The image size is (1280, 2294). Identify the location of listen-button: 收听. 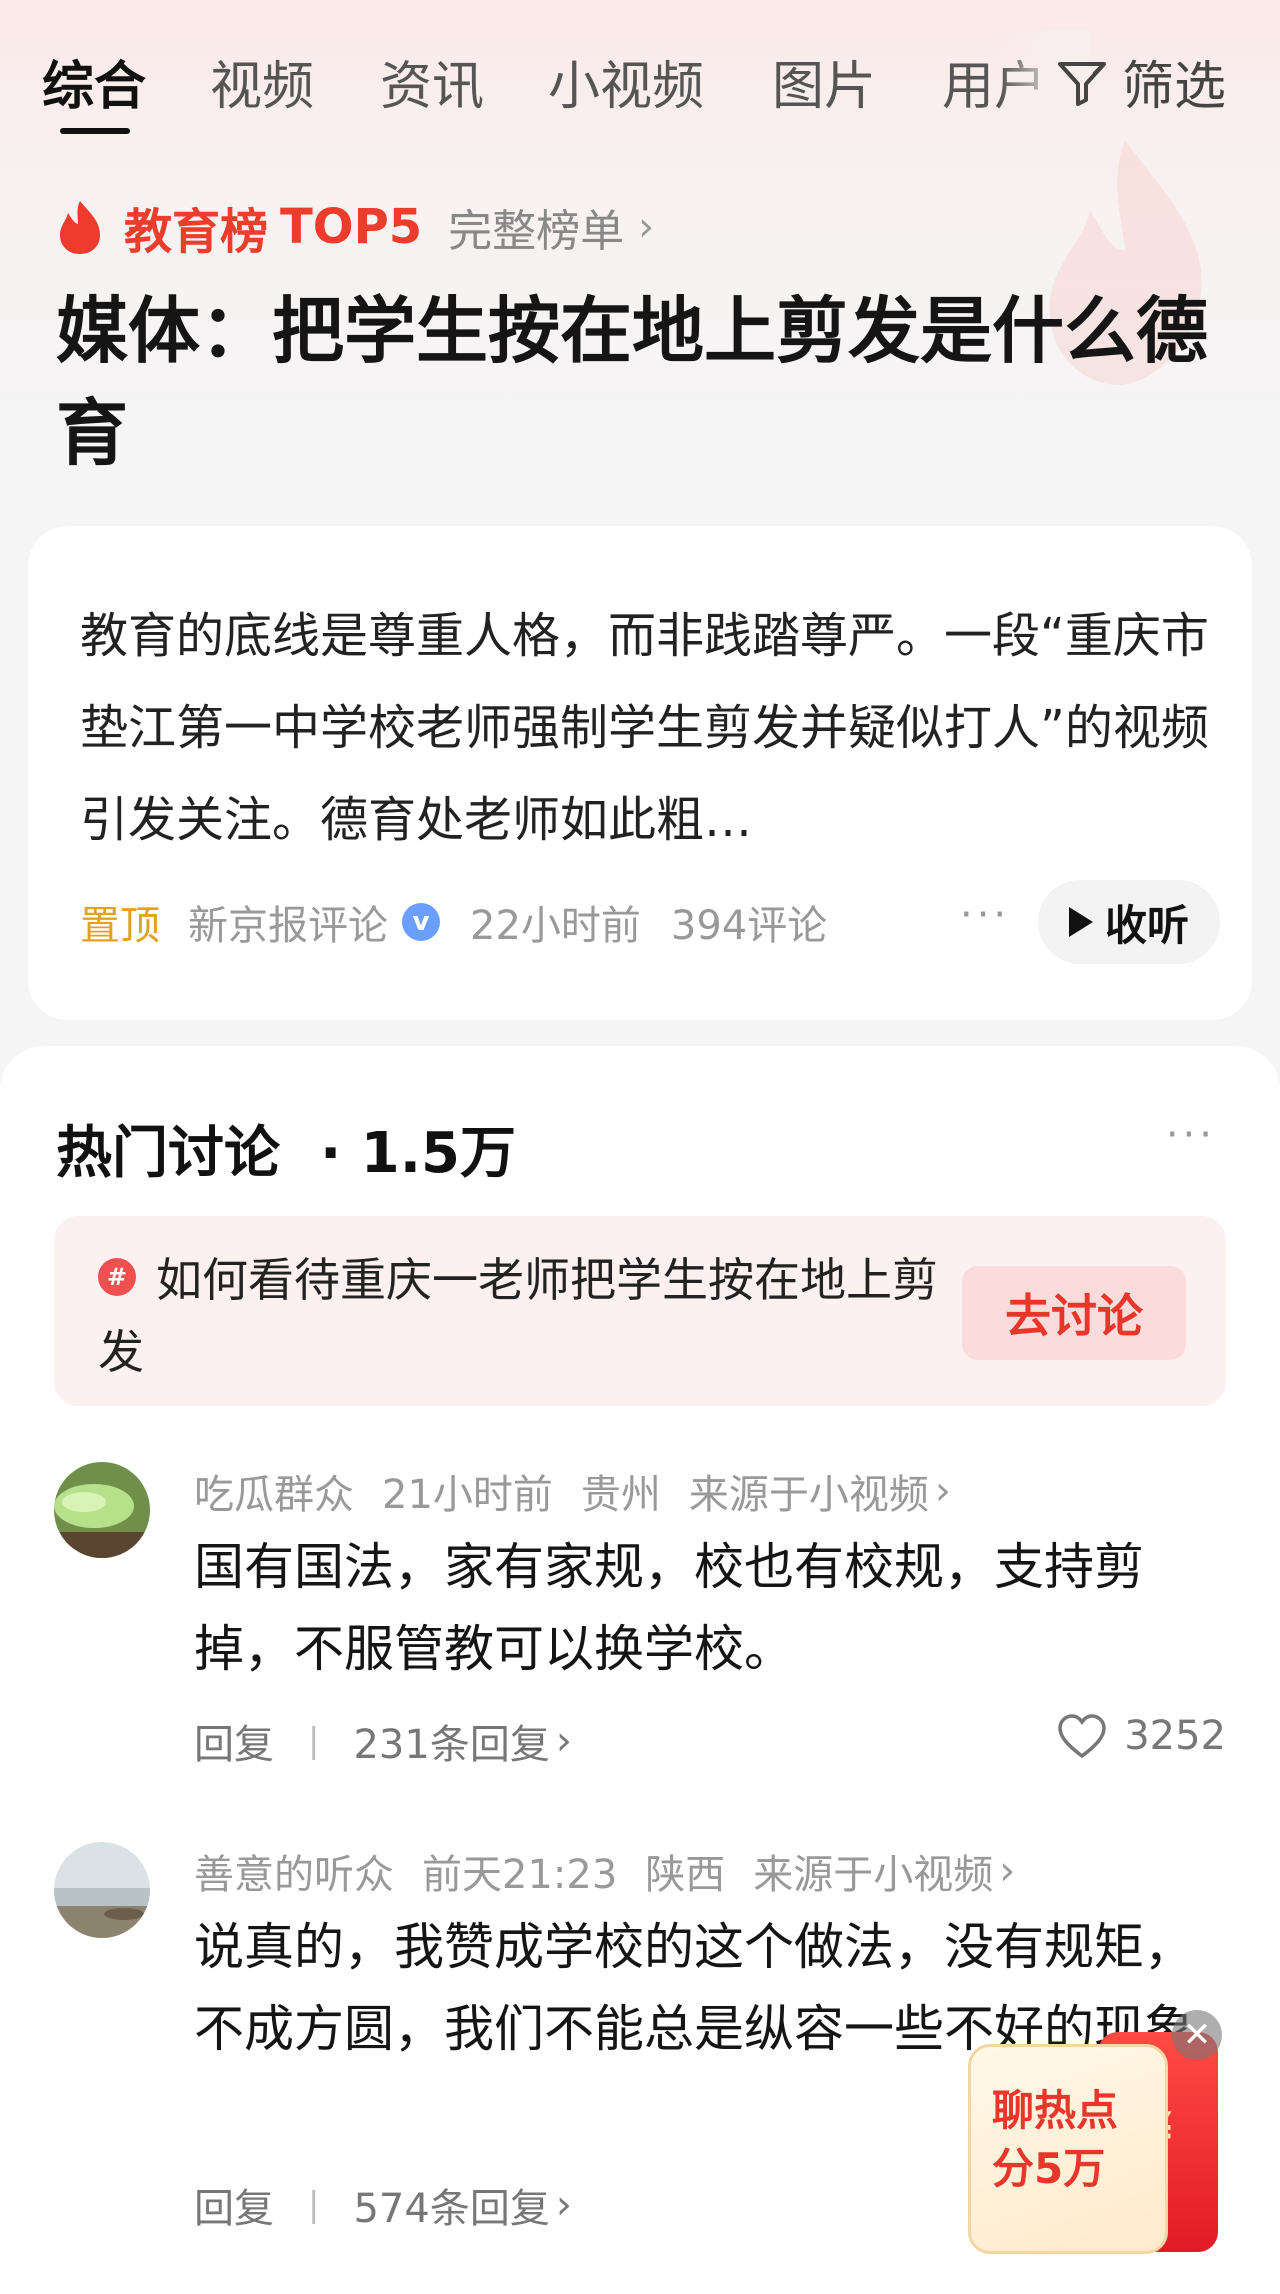
(1129, 922).